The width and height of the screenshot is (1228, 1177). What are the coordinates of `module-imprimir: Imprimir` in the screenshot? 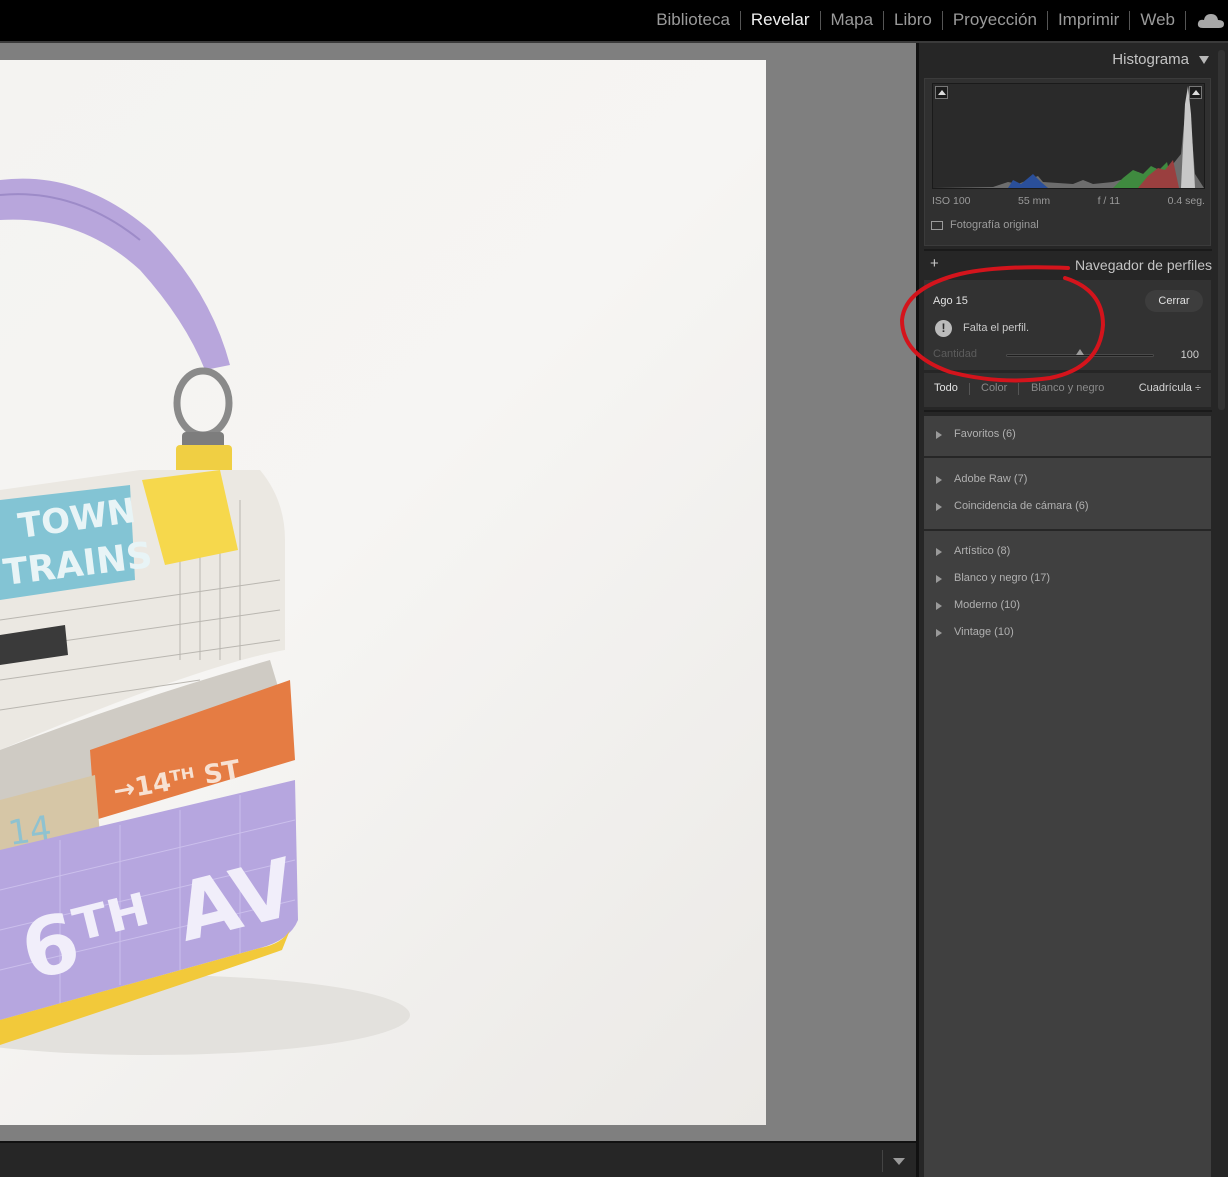 It's located at (1088, 20).